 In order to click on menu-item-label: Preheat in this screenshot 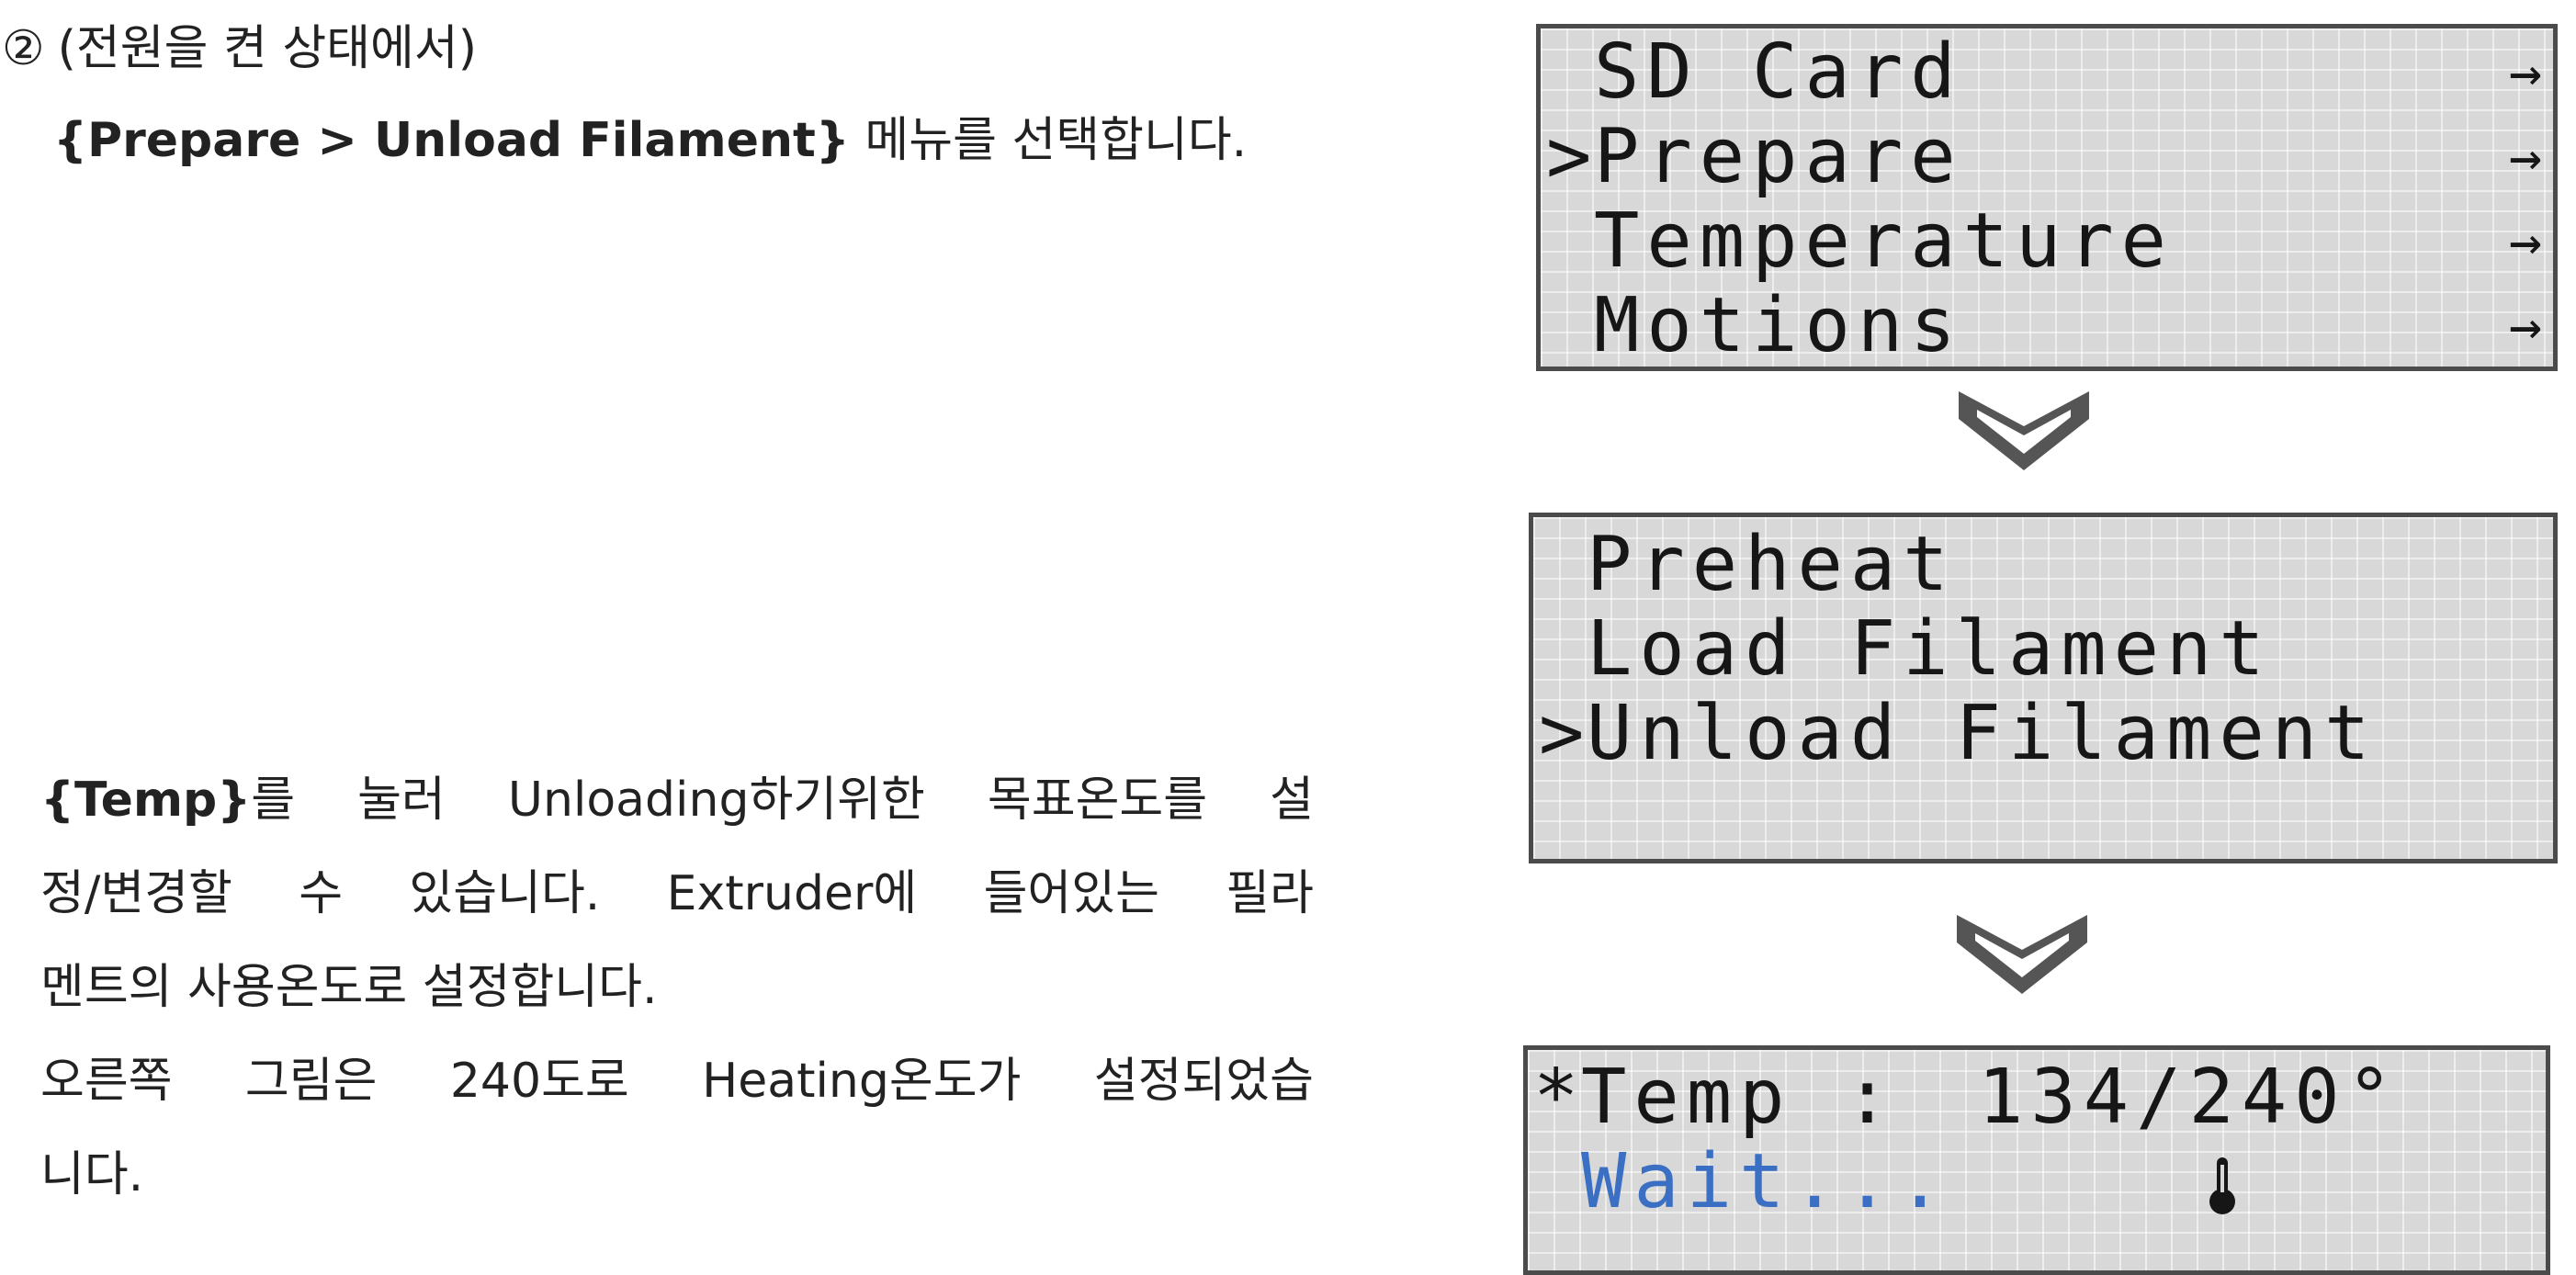, I will do `click(1771, 564)`.